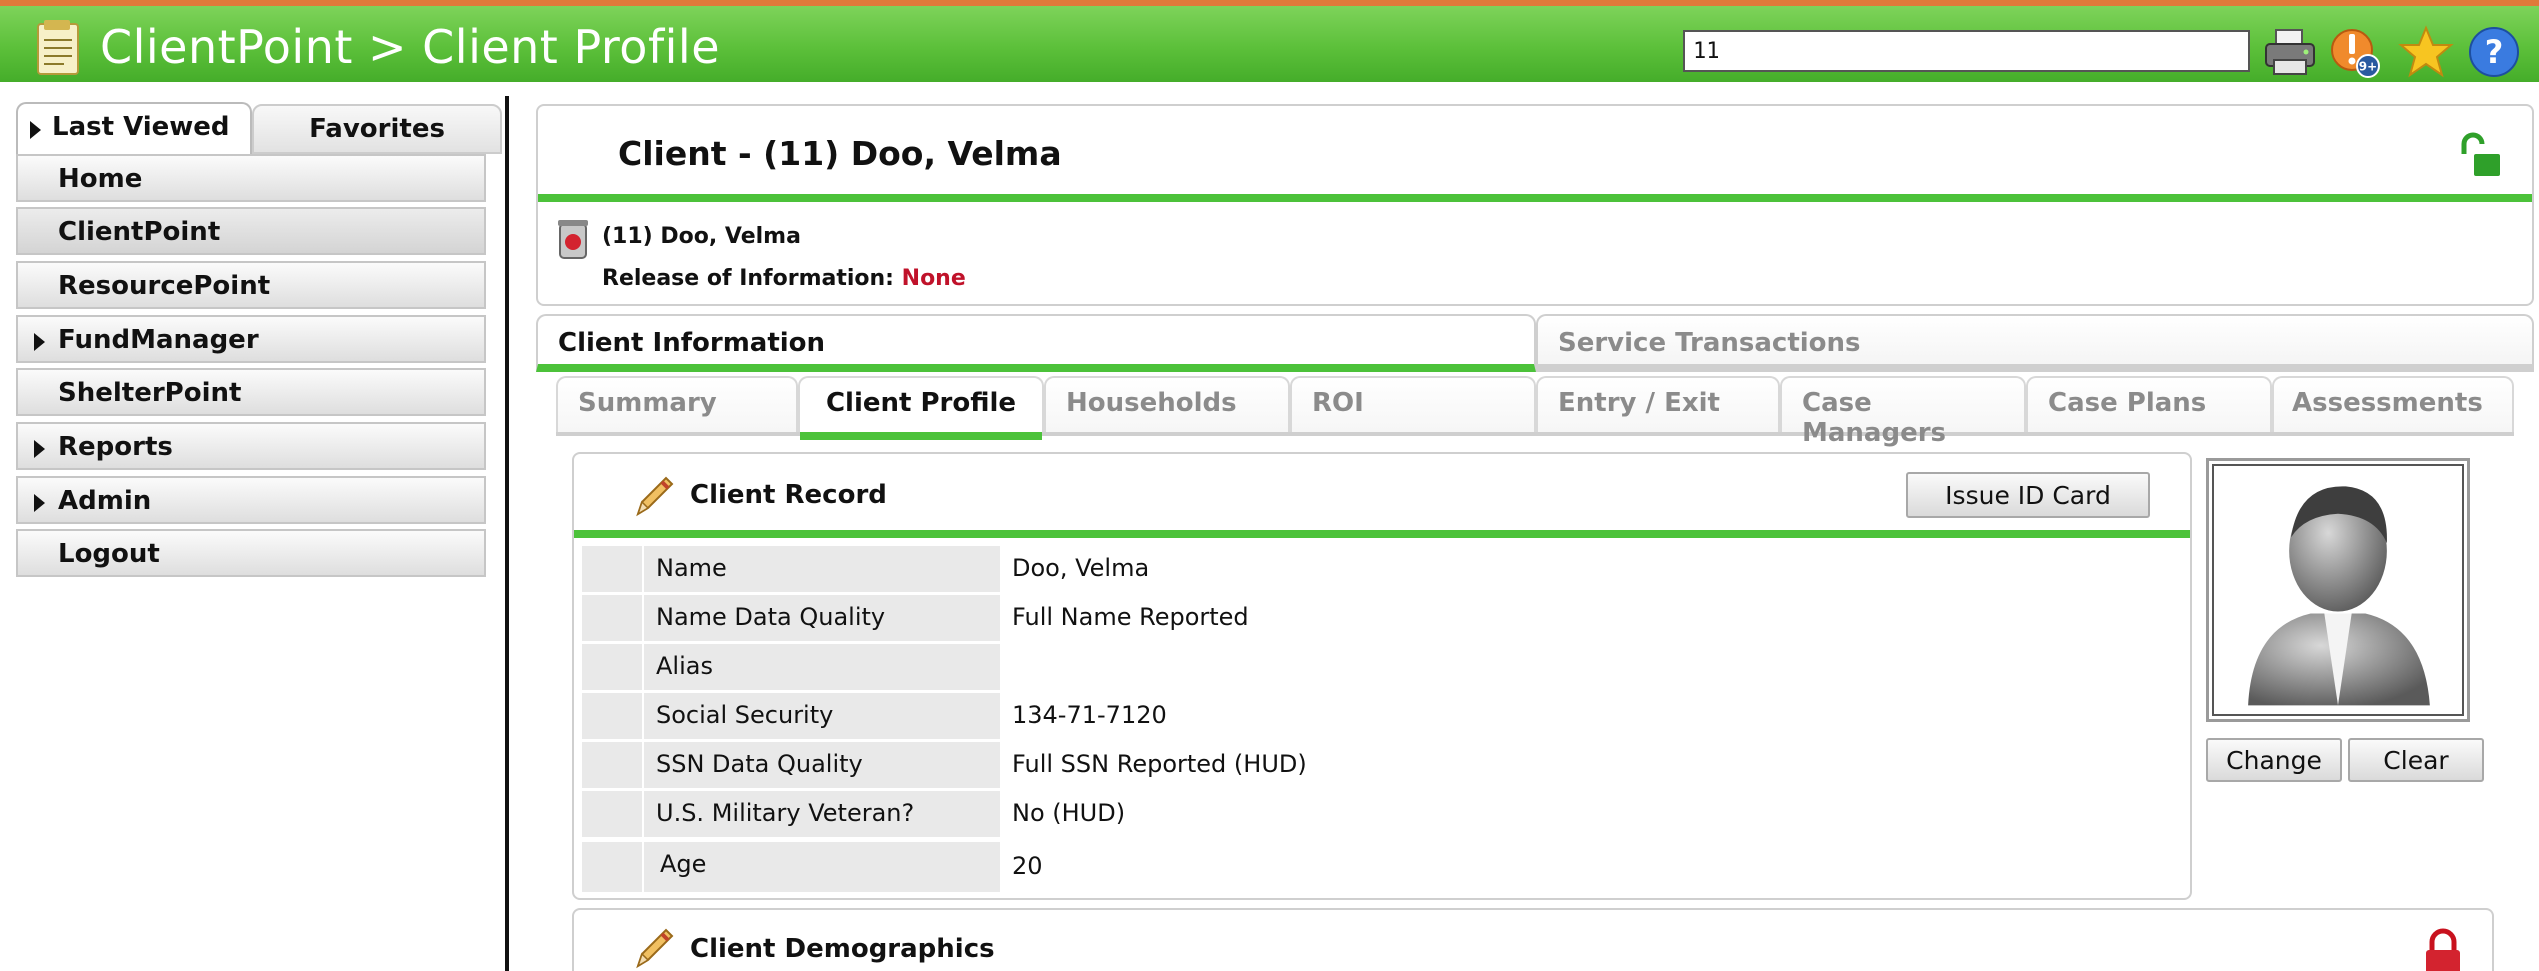  Describe the element at coordinates (1089, 715) in the screenshot. I see `field-value: 134-71-7120` at that location.